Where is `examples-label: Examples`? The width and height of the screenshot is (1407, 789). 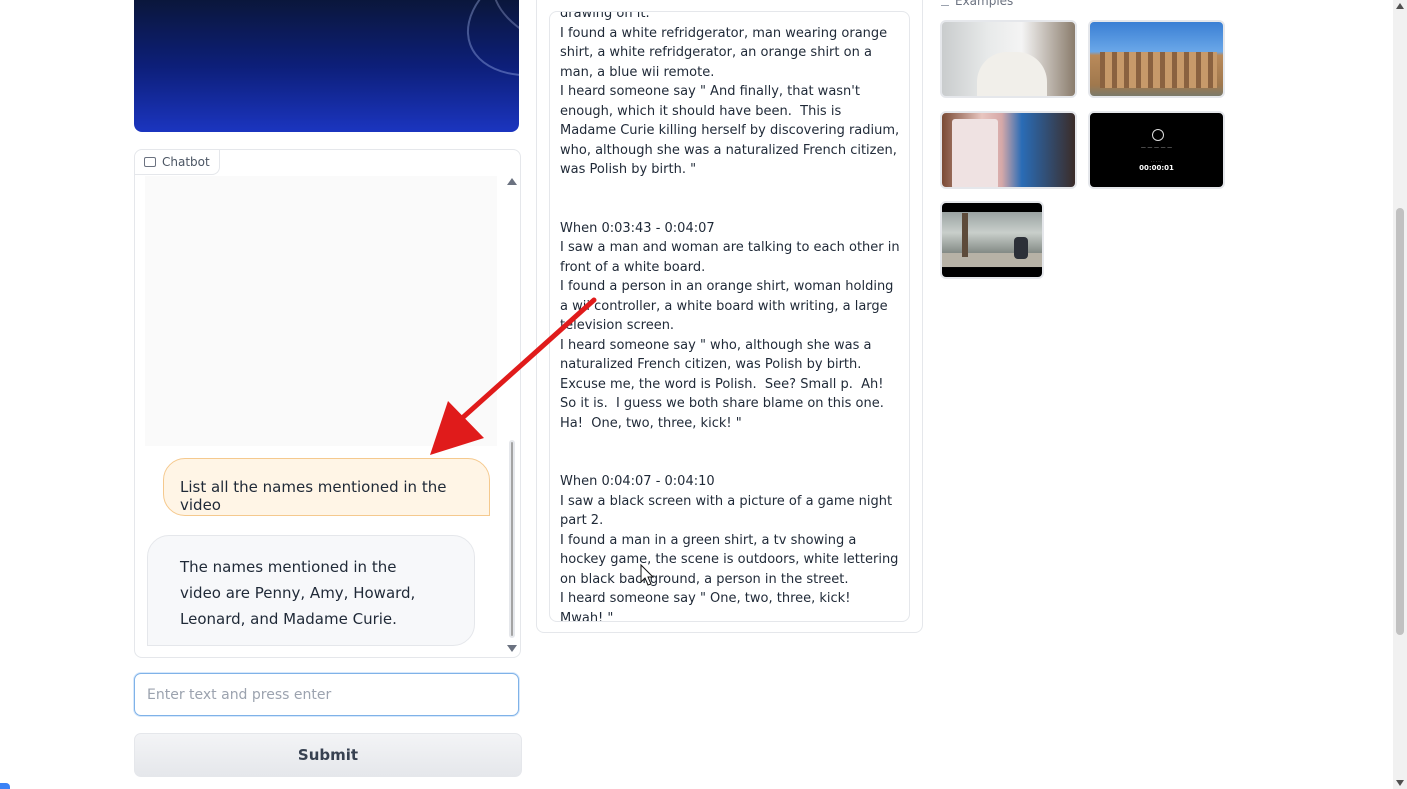
examples-label: Examples is located at coordinates (977, 4).